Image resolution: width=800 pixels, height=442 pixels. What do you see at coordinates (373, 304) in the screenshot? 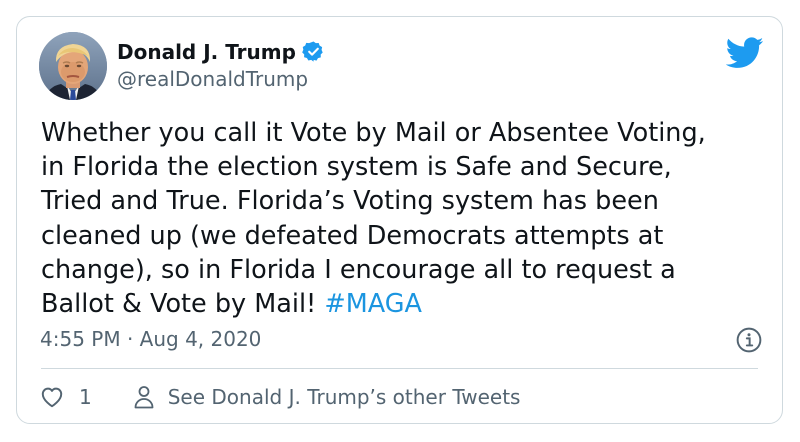
I see `hashtag-link: #MAGA` at bounding box center [373, 304].